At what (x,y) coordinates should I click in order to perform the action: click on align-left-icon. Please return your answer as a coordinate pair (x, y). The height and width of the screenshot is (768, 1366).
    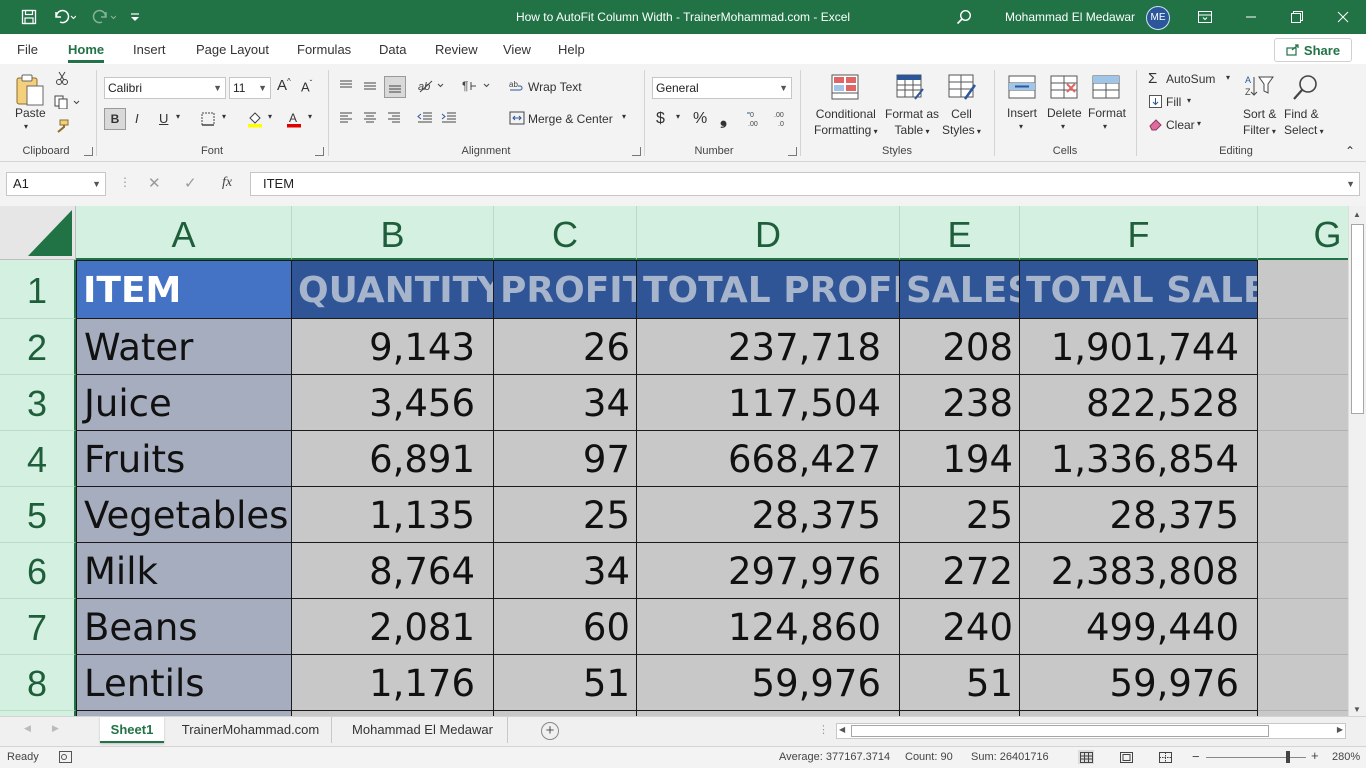
    Looking at the image, I should click on (346, 118).